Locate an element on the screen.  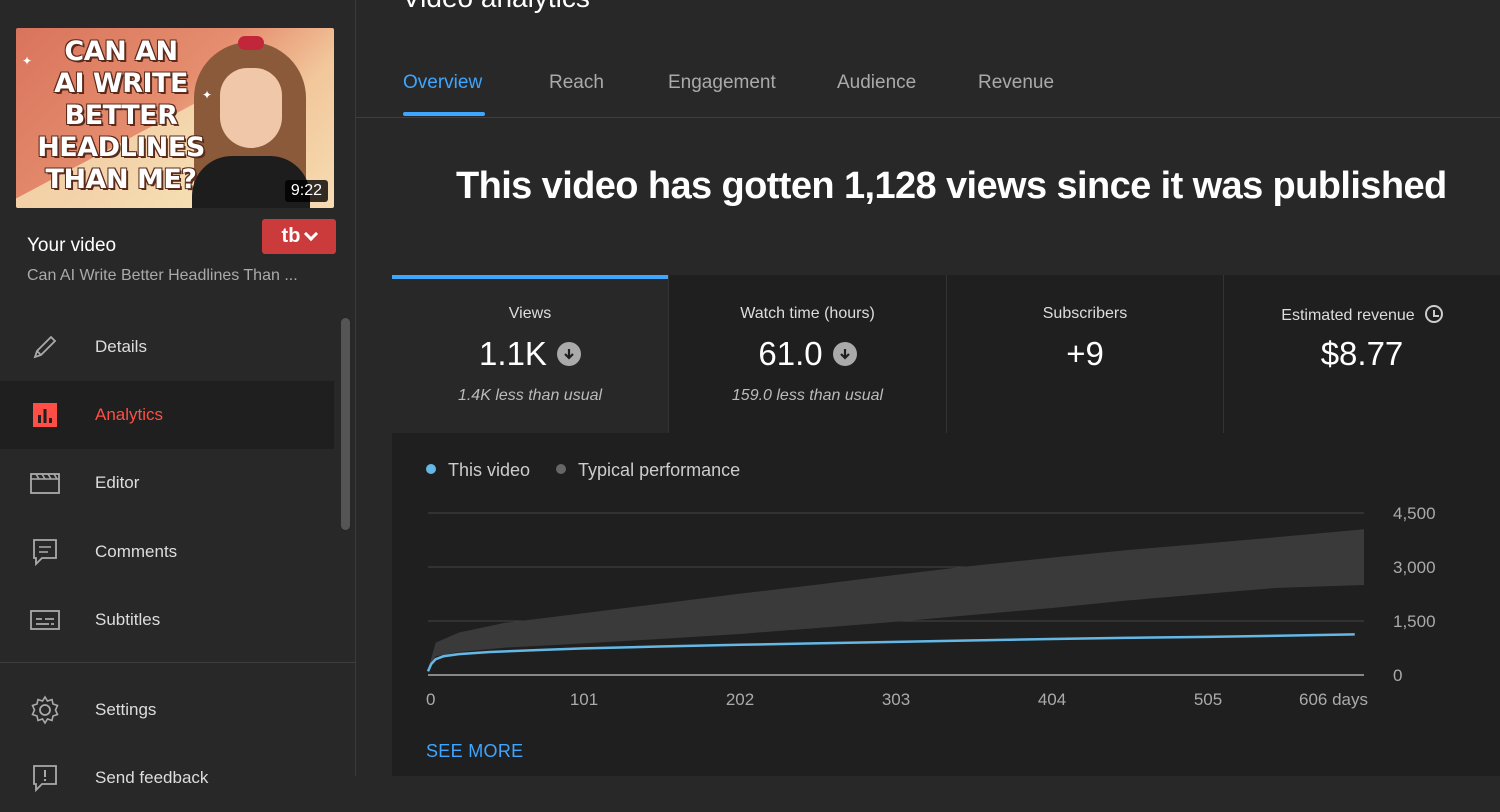
x-tick-label: 0 is located at coordinates (430, 699).